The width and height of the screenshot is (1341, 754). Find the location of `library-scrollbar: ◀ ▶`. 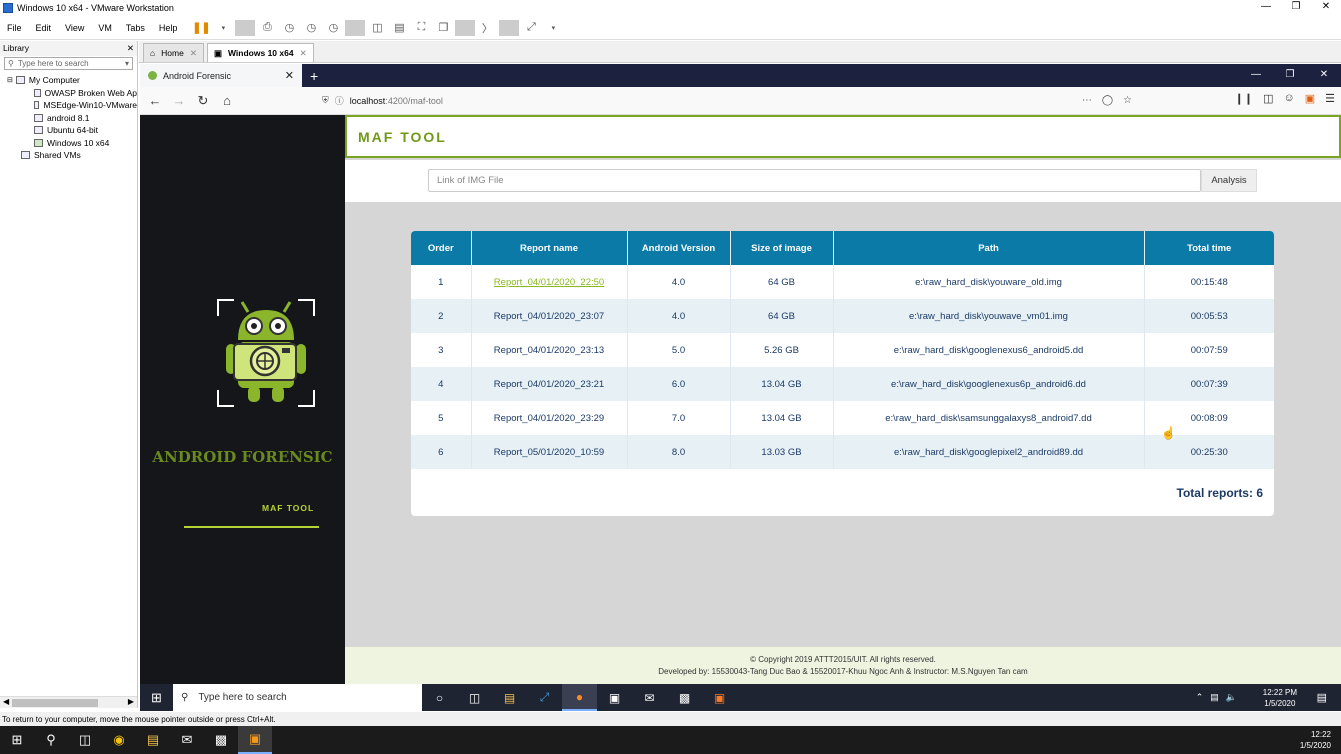

library-scrollbar: ◀ ▶ is located at coordinates (68, 702).